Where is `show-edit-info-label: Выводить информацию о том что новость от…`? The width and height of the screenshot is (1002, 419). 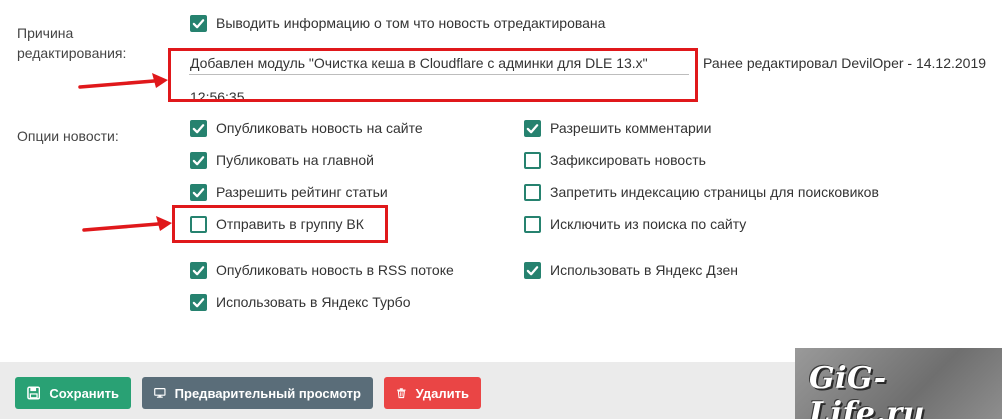
show-edit-info-label: Выводить информацию о том что новость от… is located at coordinates (411, 23).